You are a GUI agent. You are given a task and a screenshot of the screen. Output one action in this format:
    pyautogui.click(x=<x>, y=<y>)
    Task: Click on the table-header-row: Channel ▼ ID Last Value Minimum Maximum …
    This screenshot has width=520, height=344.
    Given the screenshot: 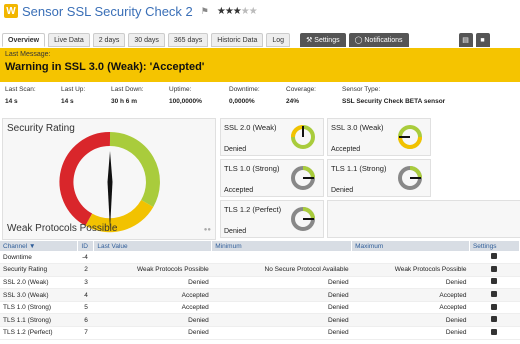 What is the action you would take?
    pyautogui.click(x=260, y=246)
    